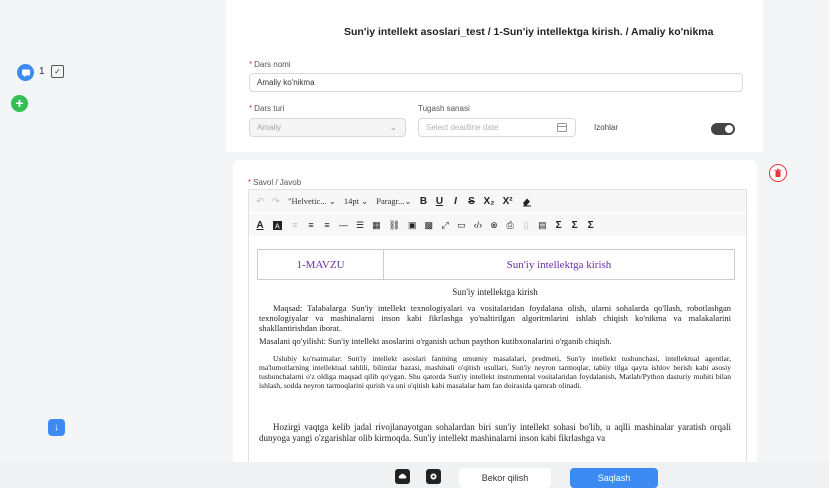  Describe the element at coordinates (505, 478) in the screenshot. I see `cancel-button: Bekor qilish` at that location.